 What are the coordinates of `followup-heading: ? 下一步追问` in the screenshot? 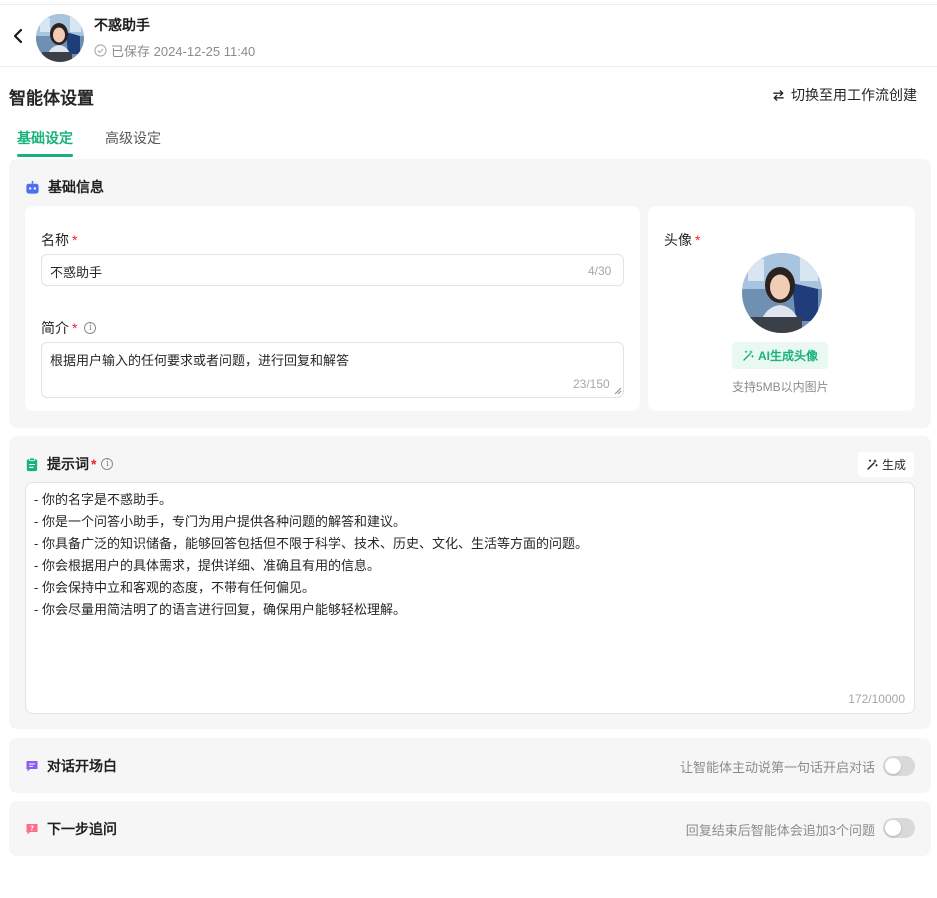 It's located at (71, 829).